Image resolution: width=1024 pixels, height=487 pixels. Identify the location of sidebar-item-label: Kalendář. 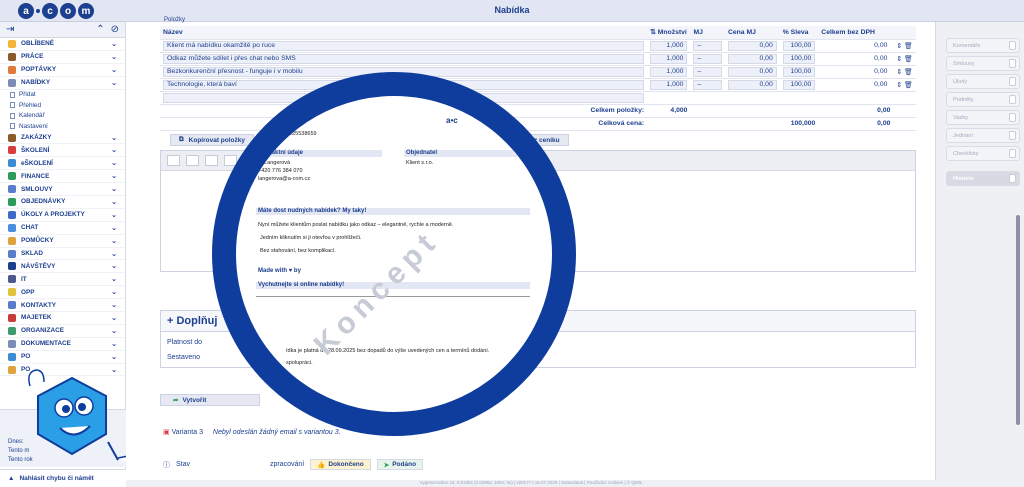
(32, 116).